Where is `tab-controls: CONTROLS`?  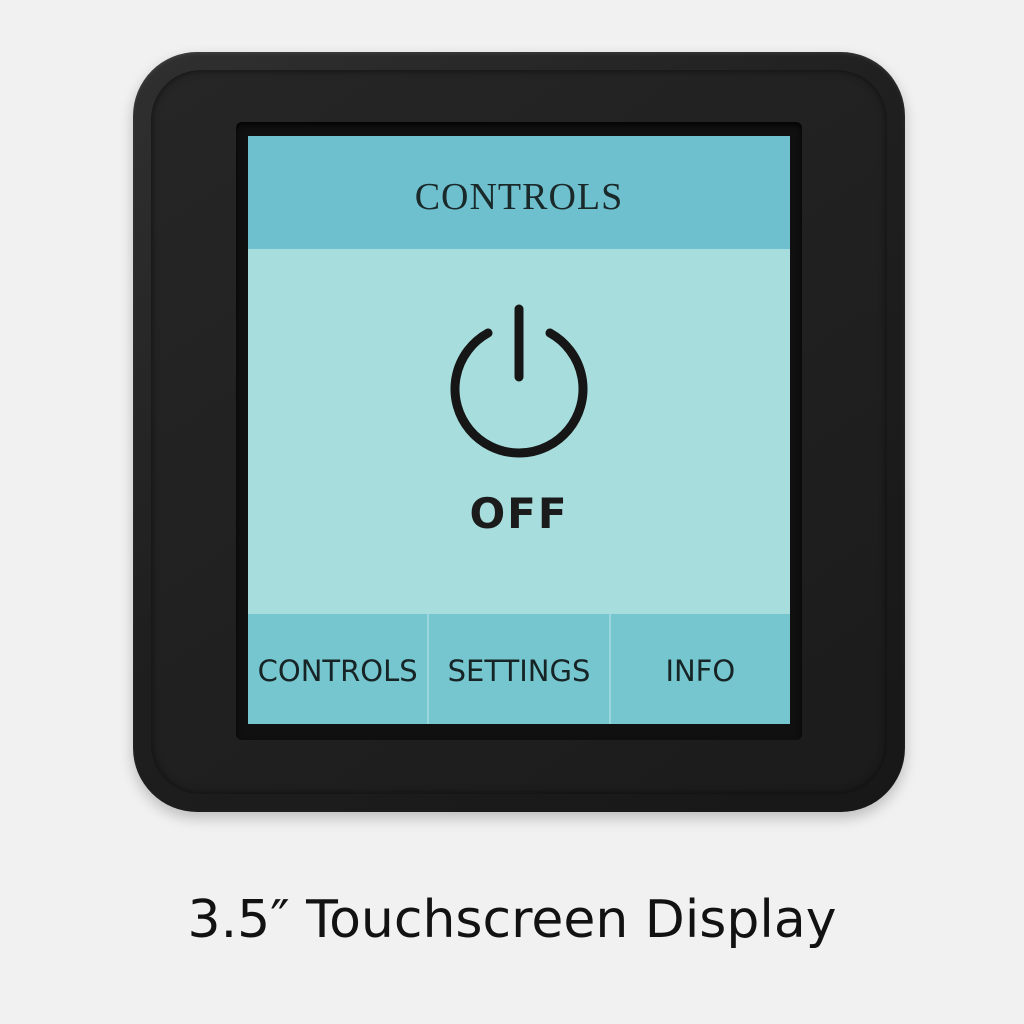 tab-controls: CONTROLS is located at coordinates (337, 669).